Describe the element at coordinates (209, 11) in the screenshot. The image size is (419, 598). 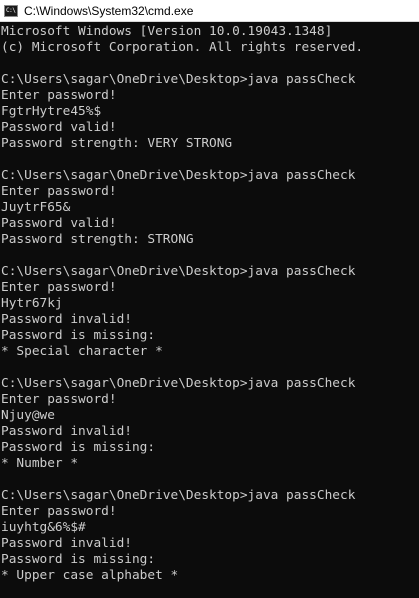
I see `title-bar: C:\ C:\Windows\System32\cmd.exe` at that location.